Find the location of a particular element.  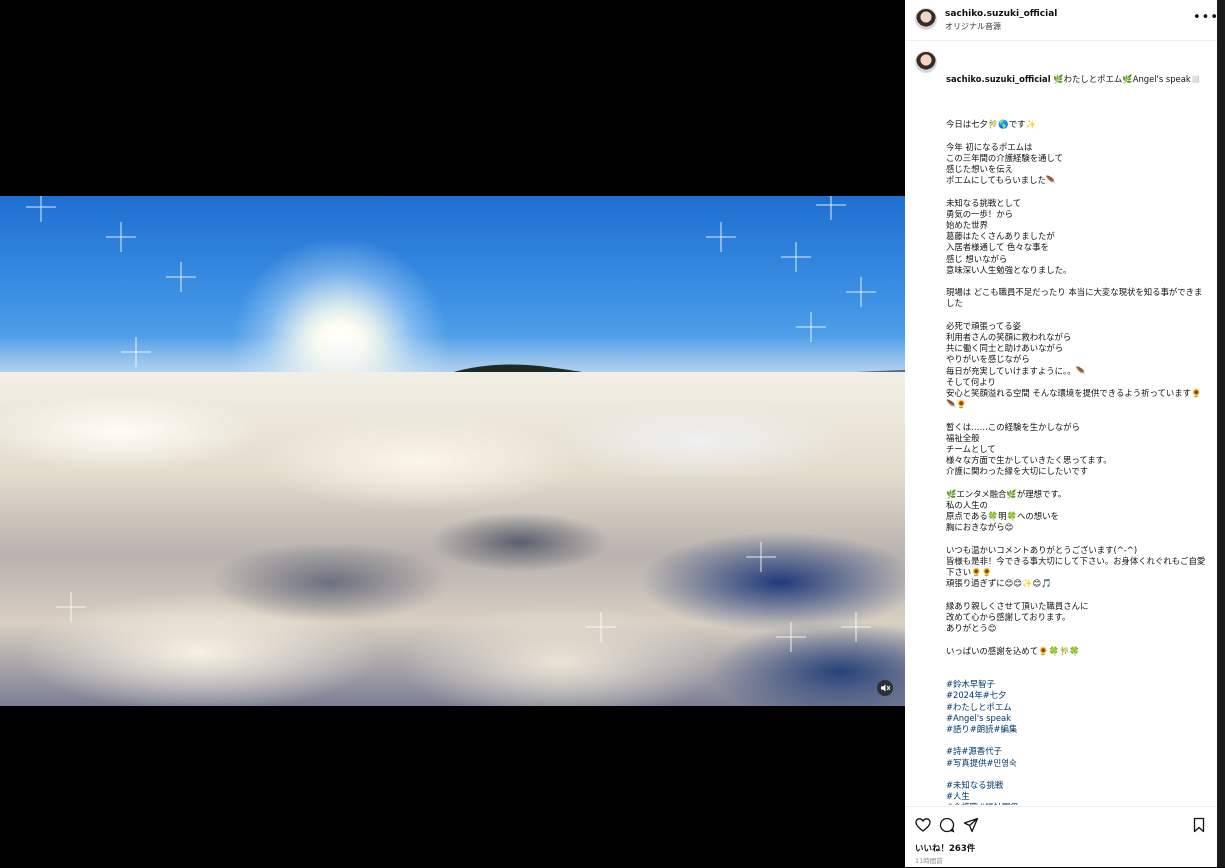

caption-line: 未知なる挑戦として is located at coordinates (984, 202).